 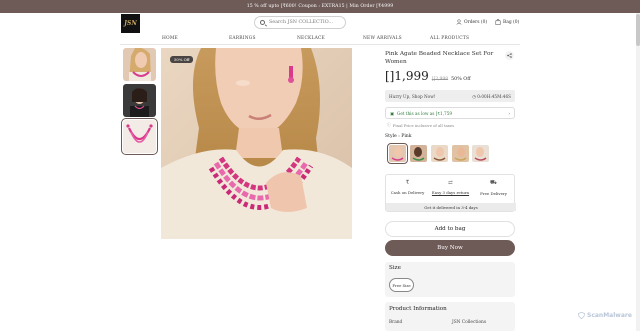 I want to click on size-label: Size, so click(x=395, y=268).